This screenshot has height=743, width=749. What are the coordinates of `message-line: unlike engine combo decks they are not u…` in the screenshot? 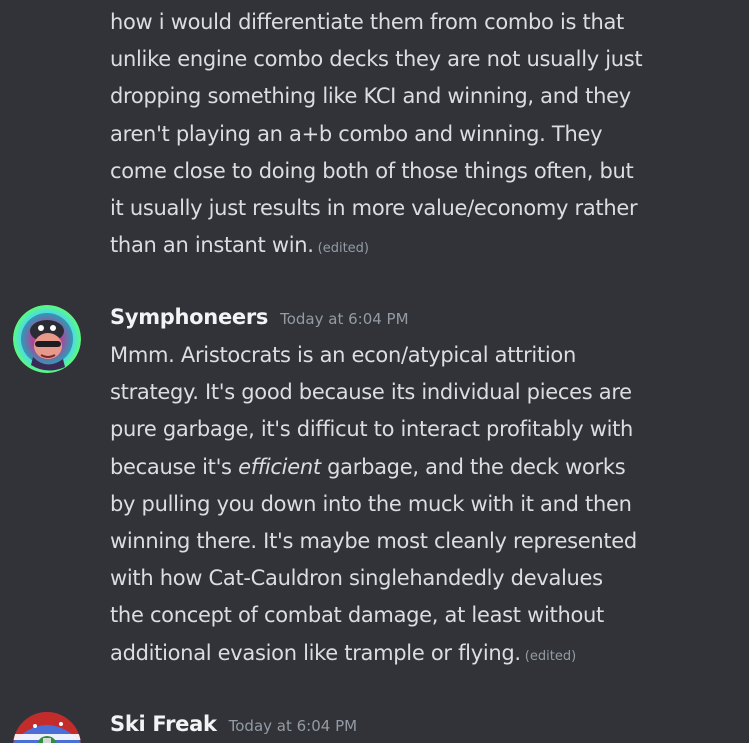 It's located at (376, 59).